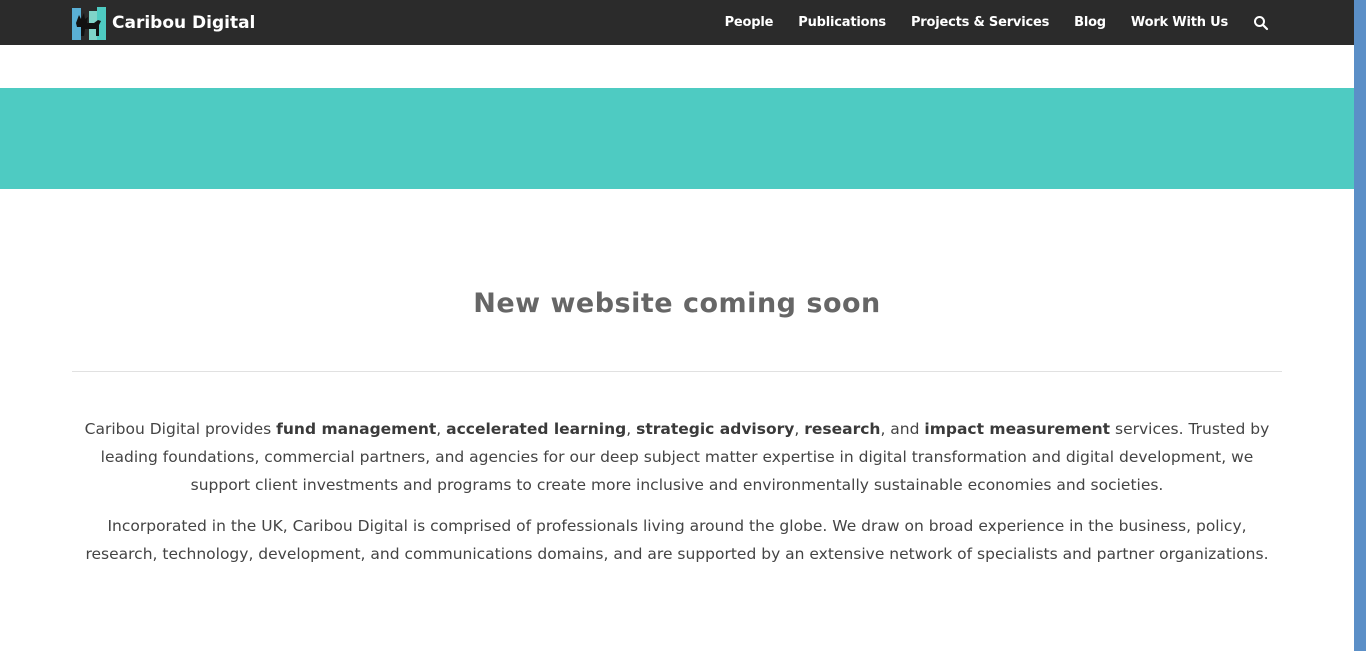  What do you see at coordinates (1261, 23) in the screenshot?
I see `search-icon` at bounding box center [1261, 23].